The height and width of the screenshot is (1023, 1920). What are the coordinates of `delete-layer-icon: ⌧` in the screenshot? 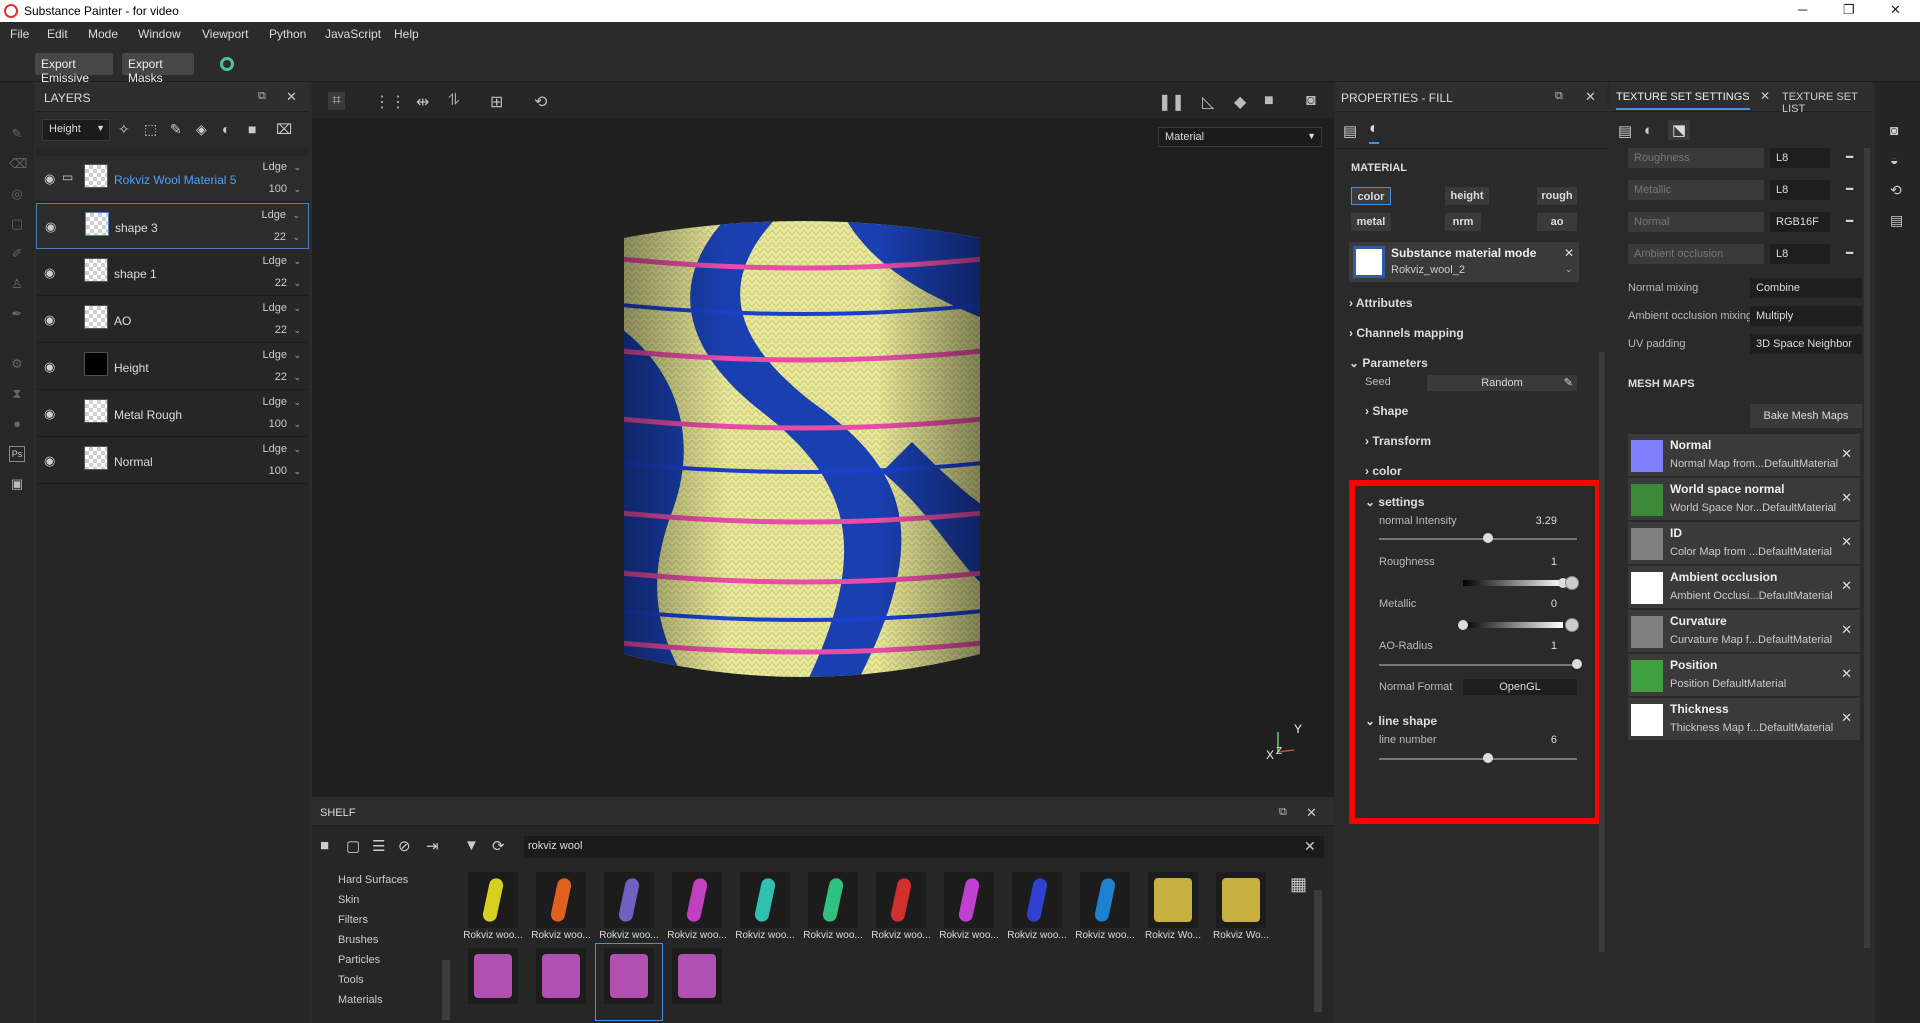 It's located at (284, 129).